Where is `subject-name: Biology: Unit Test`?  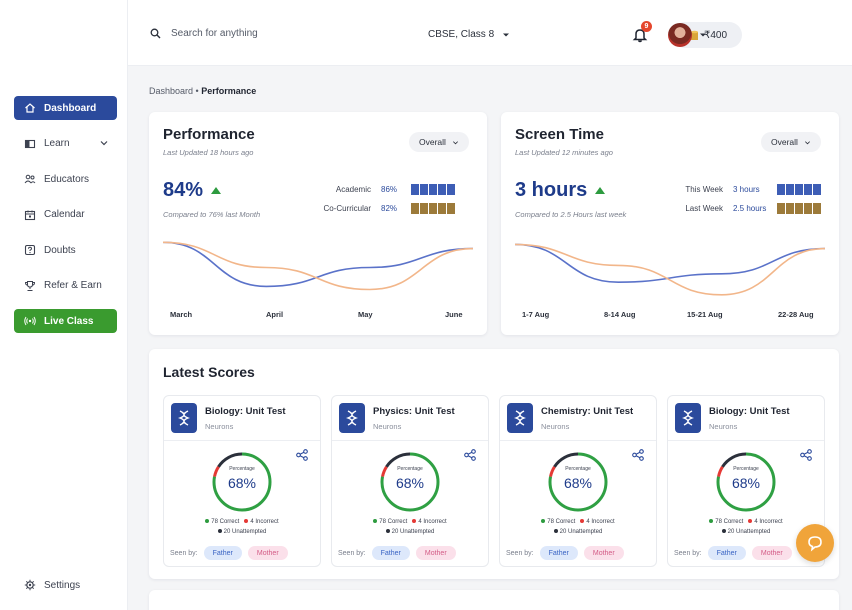 subject-name: Biology: Unit Test is located at coordinates (749, 411).